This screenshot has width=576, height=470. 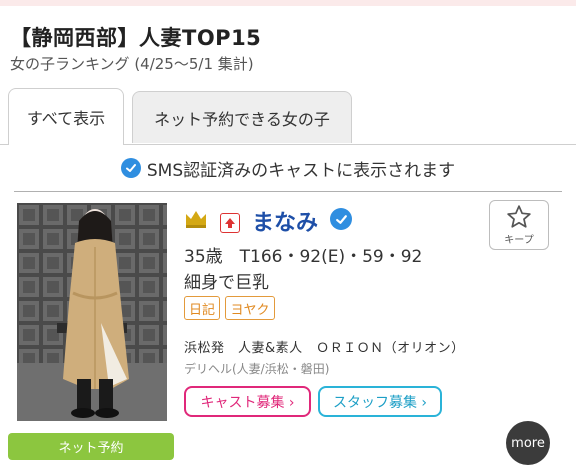 I want to click on sms-note-text: SMS認証済みのキャストに表示されます, so click(x=301, y=170).